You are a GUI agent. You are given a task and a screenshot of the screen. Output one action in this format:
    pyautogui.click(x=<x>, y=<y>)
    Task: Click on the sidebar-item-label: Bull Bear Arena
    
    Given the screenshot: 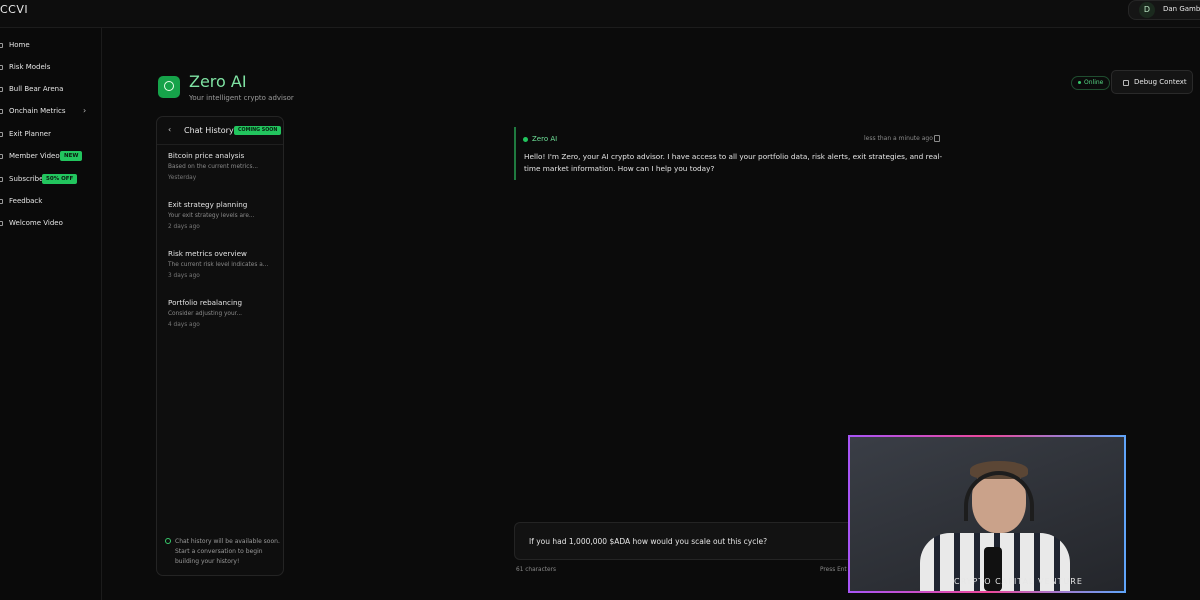 What is the action you would take?
    pyautogui.click(x=36, y=89)
    